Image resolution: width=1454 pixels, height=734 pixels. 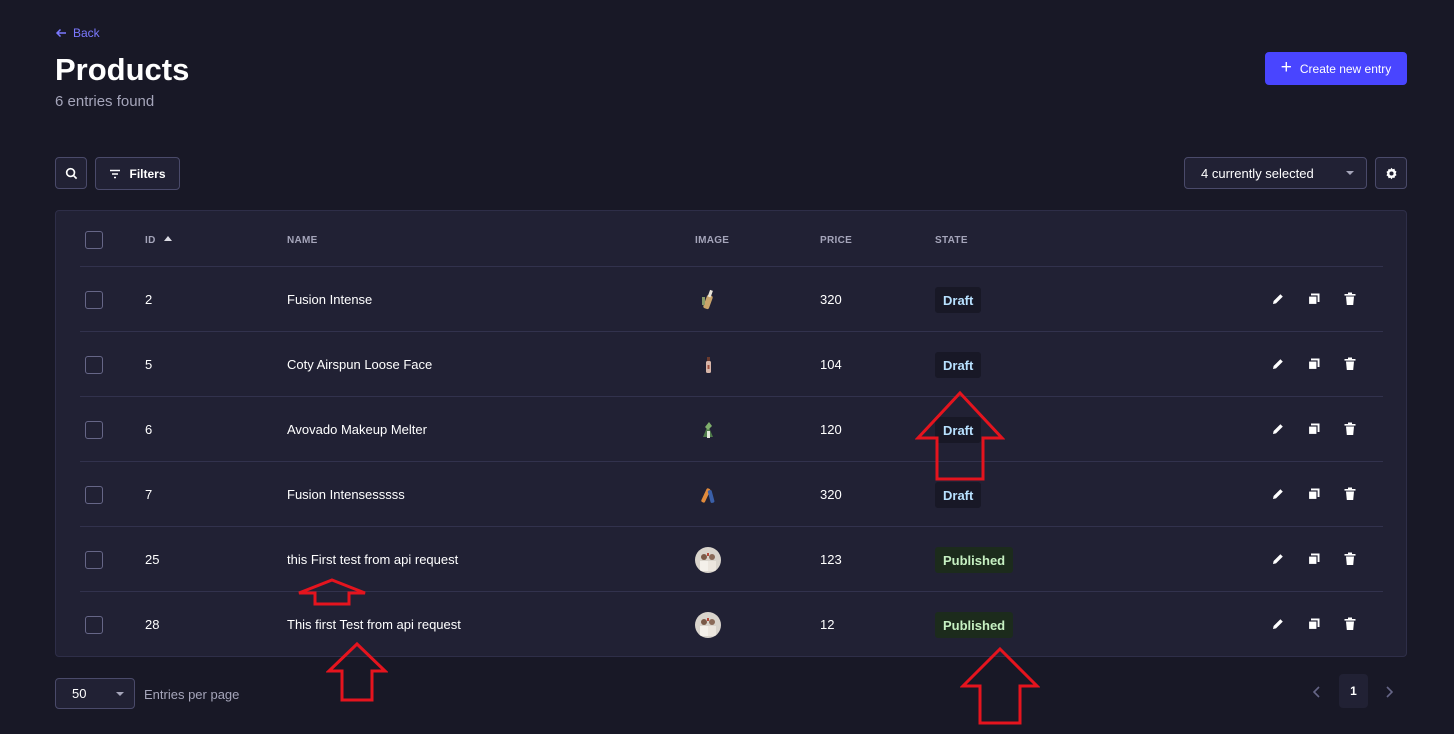 What do you see at coordinates (831, 364) in the screenshot?
I see `row-price: 104` at bounding box center [831, 364].